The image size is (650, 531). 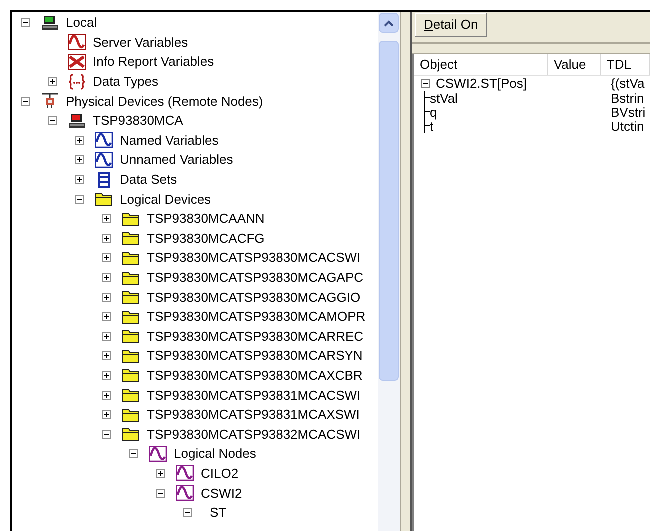 What do you see at coordinates (218, 513) in the screenshot?
I see `tree-item-label: ST` at bounding box center [218, 513].